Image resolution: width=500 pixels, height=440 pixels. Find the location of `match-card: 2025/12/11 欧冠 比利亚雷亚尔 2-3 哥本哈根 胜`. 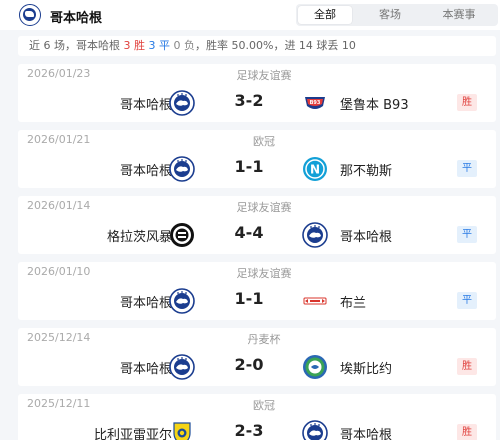

match-card: 2025/12/11 欧冠 比利亚雷亚尔 2-3 哥本哈根 胜 is located at coordinates (257, 417).